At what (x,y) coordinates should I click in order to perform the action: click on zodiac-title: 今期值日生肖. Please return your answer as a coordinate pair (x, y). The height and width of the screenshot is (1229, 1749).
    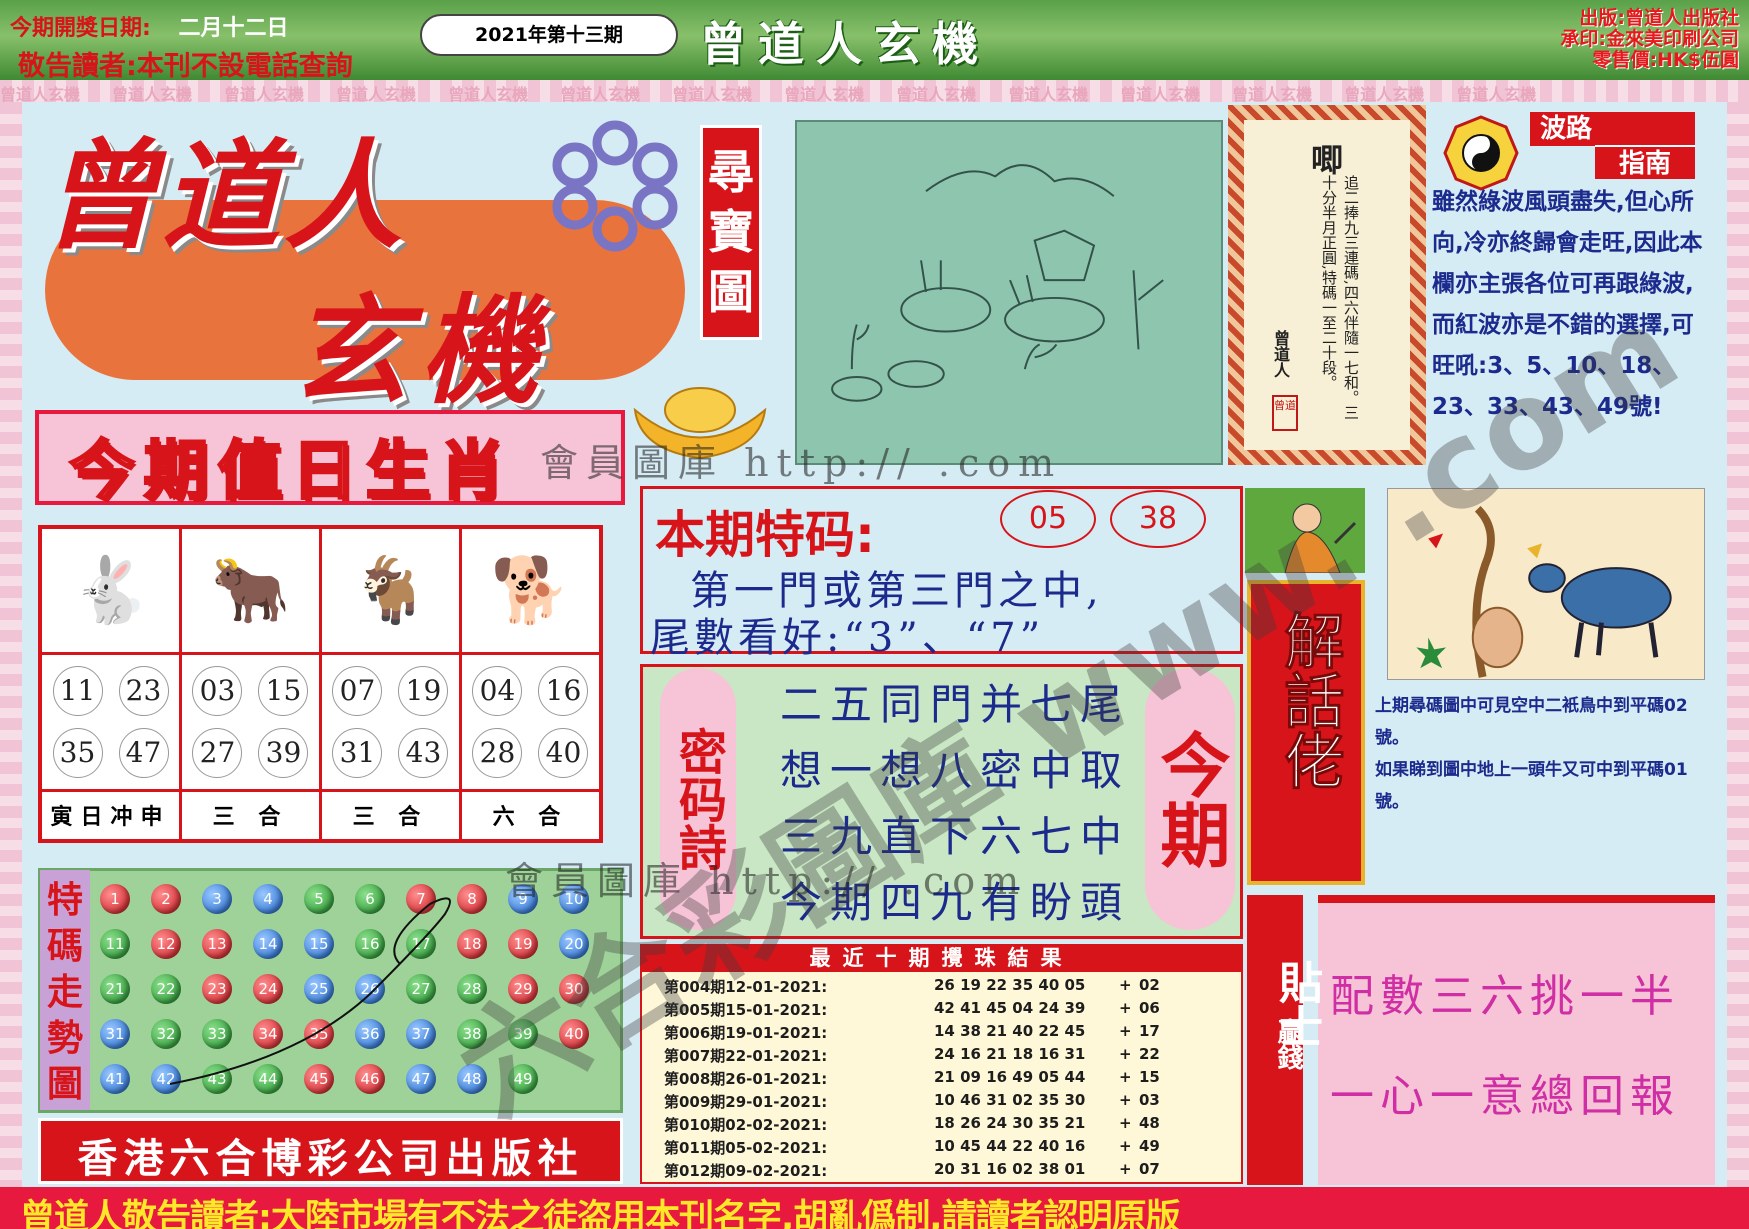
    Looking at the image, I should click on (291, 472).